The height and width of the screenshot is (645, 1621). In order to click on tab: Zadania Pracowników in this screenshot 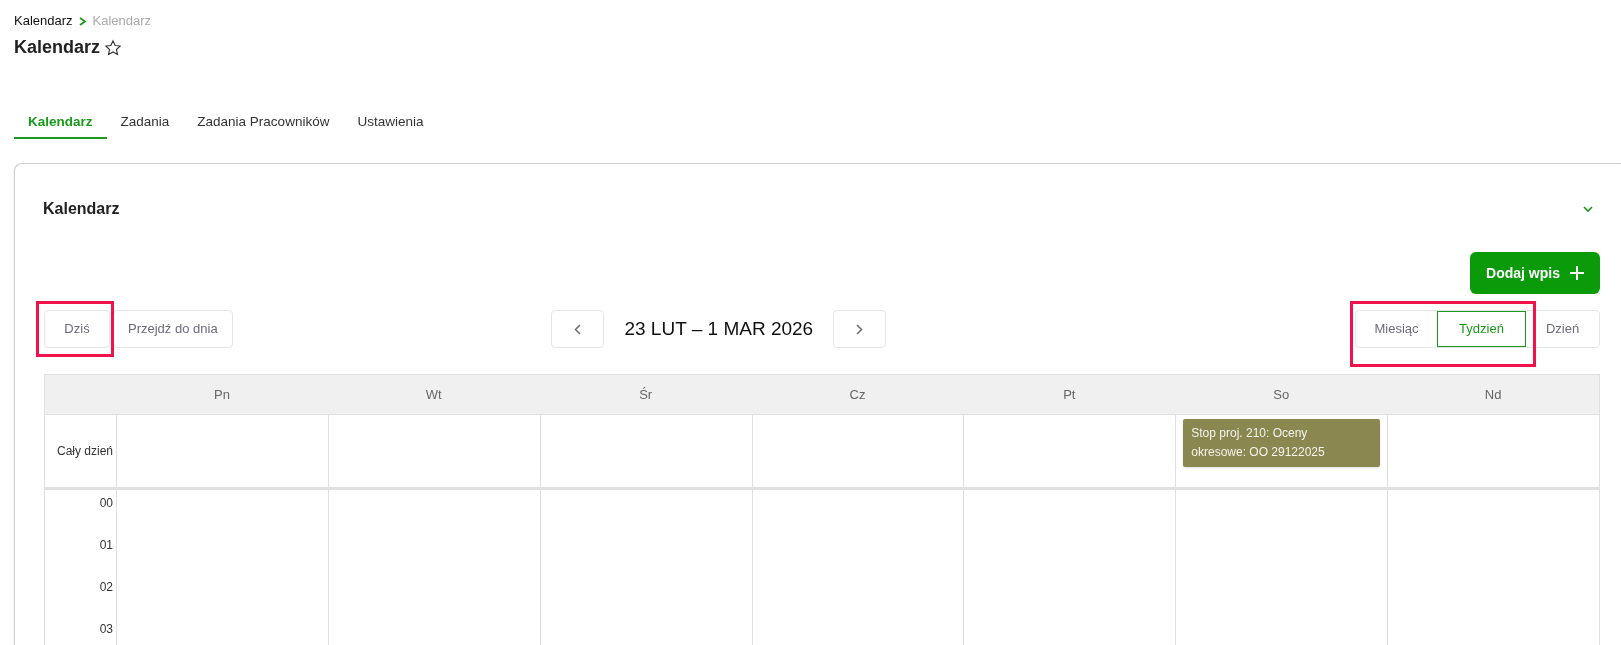, I will do `click(263, 123)`.